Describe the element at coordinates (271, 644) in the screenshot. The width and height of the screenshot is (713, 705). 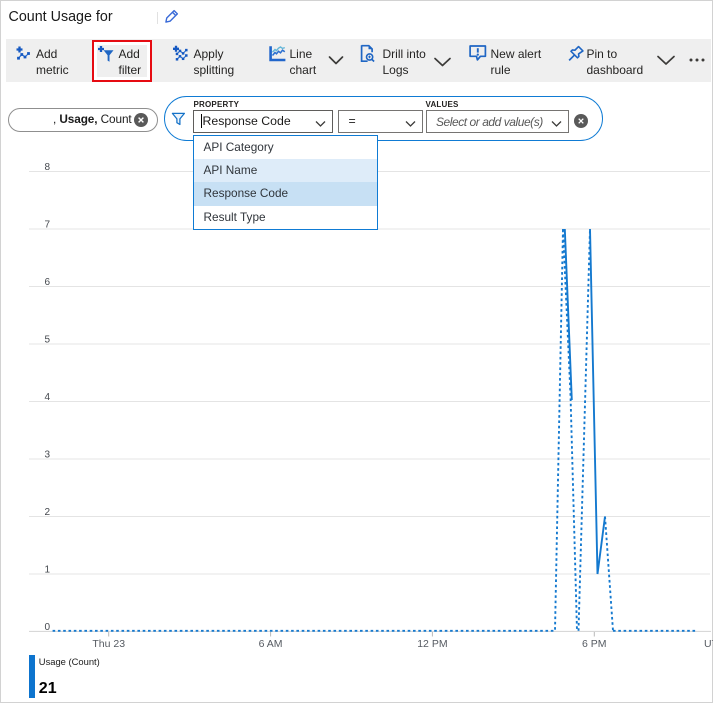
I see `svg-text: 6 AM` at that location.